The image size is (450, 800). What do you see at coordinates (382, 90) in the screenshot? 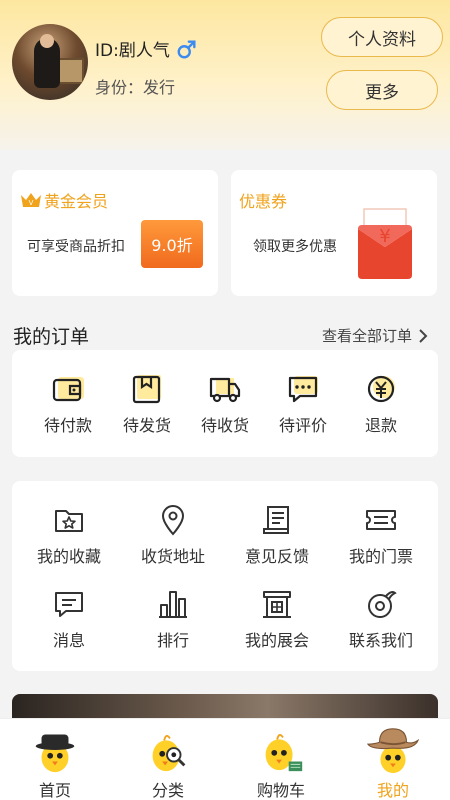
I see `more-button: 更多` at bounding box center [382, 90].